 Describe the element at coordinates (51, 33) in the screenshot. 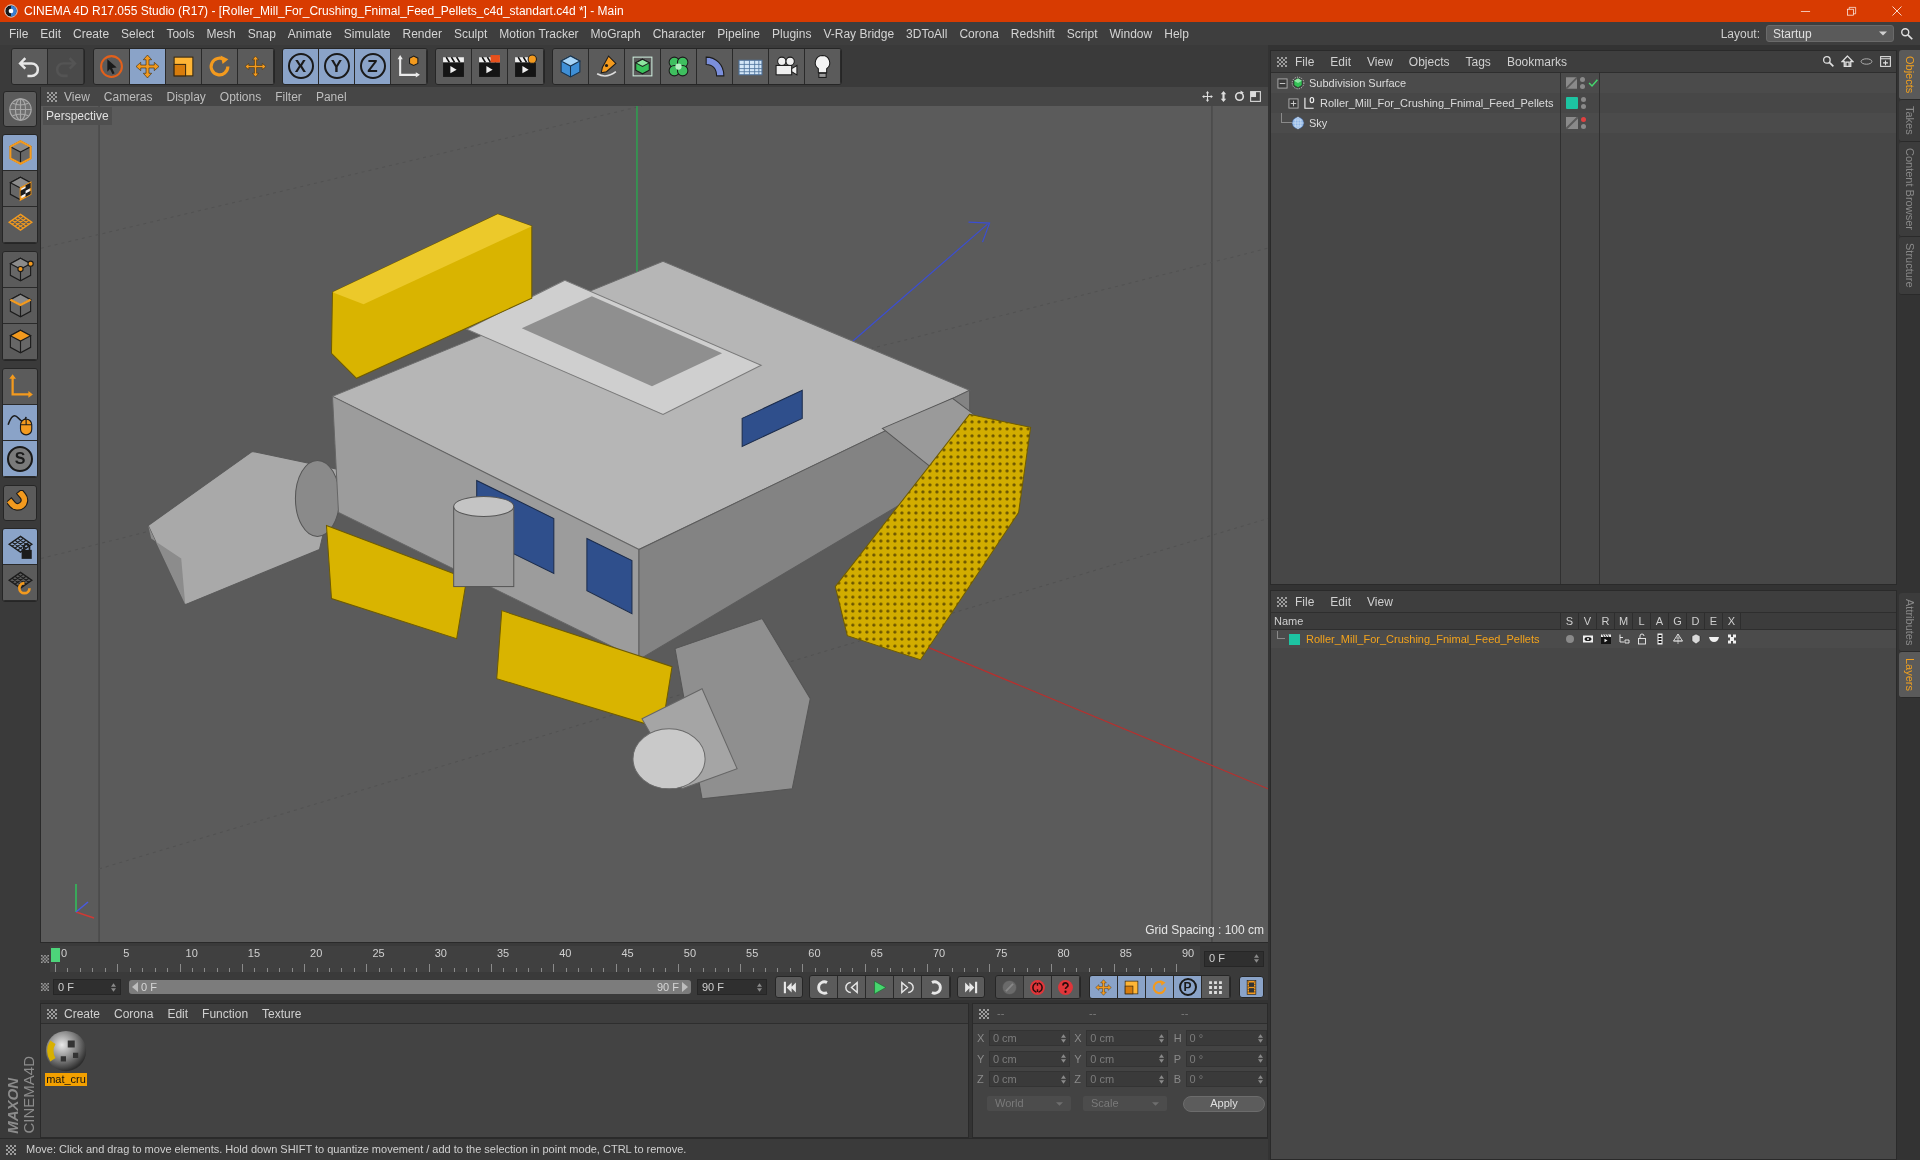

I see `menu-item: Edit` at that location.